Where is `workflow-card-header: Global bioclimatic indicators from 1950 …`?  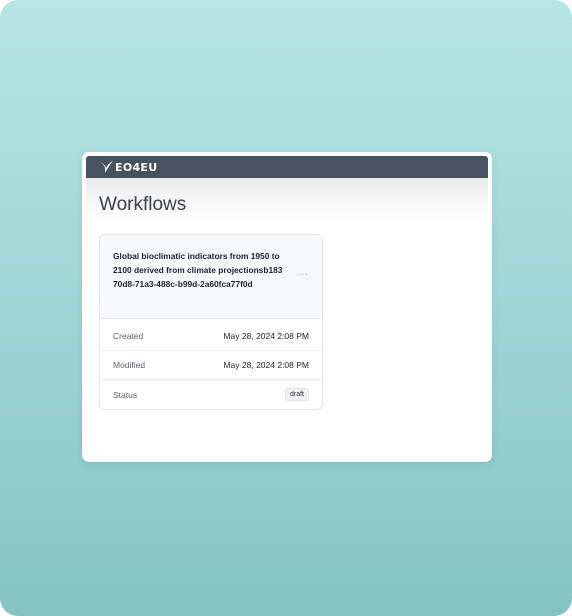 workflow-card-header: Global bioclimatic indicators from 1950 … is located at coordinates (211, 277).